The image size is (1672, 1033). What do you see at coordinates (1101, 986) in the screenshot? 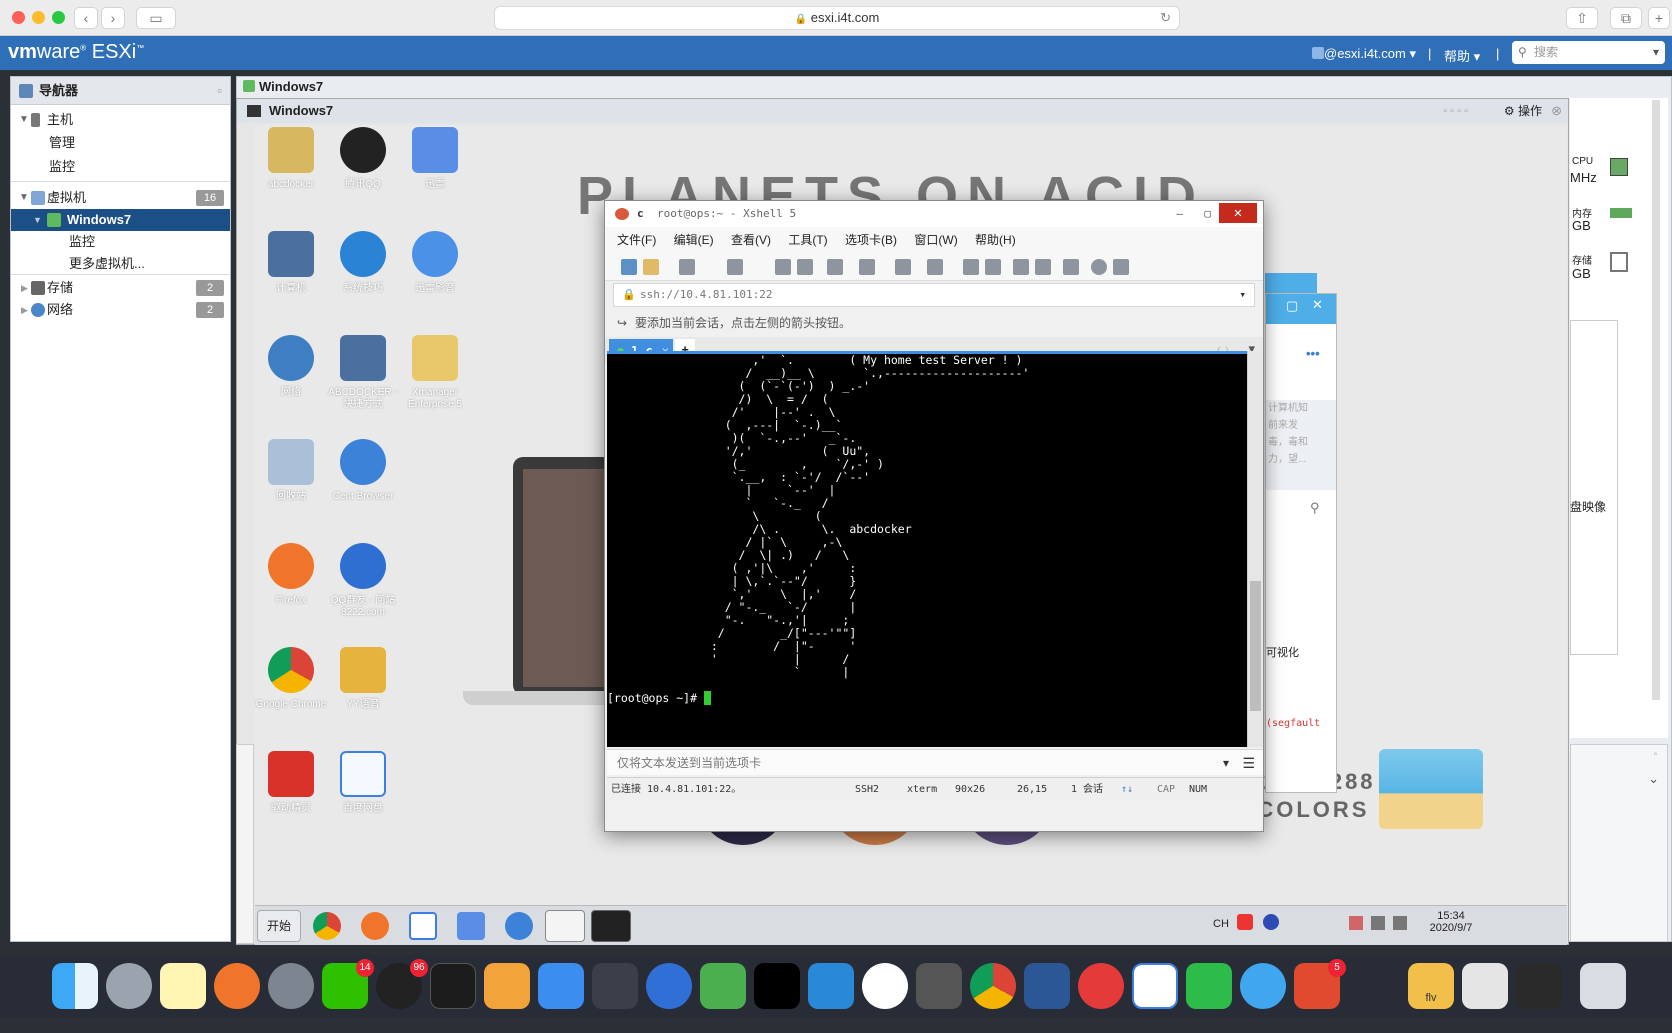
I see `netease-music-icon` at bounding box center [1101, 986].